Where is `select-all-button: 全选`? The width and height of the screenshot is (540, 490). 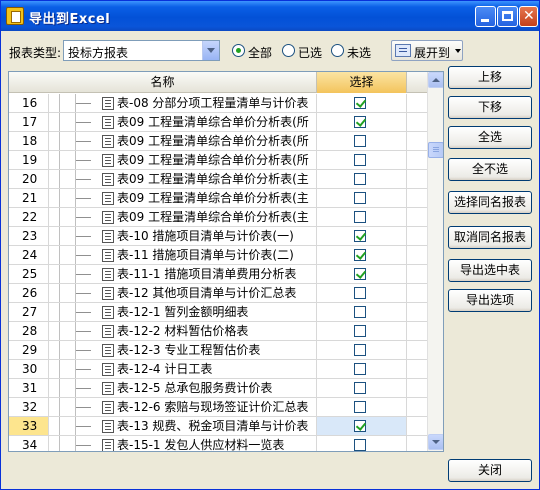
select-all-button: 全选 is located at coordinates (490, 137).